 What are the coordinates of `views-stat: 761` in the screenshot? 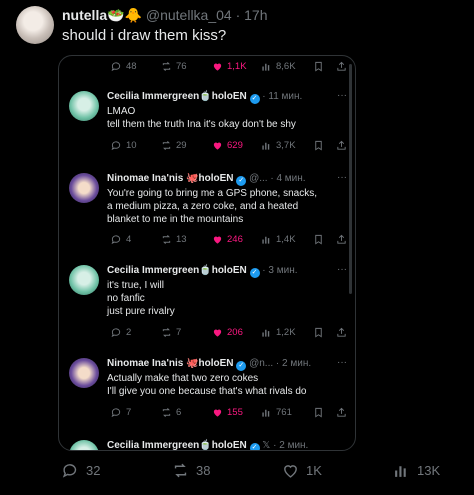 It's located at (276, 412).